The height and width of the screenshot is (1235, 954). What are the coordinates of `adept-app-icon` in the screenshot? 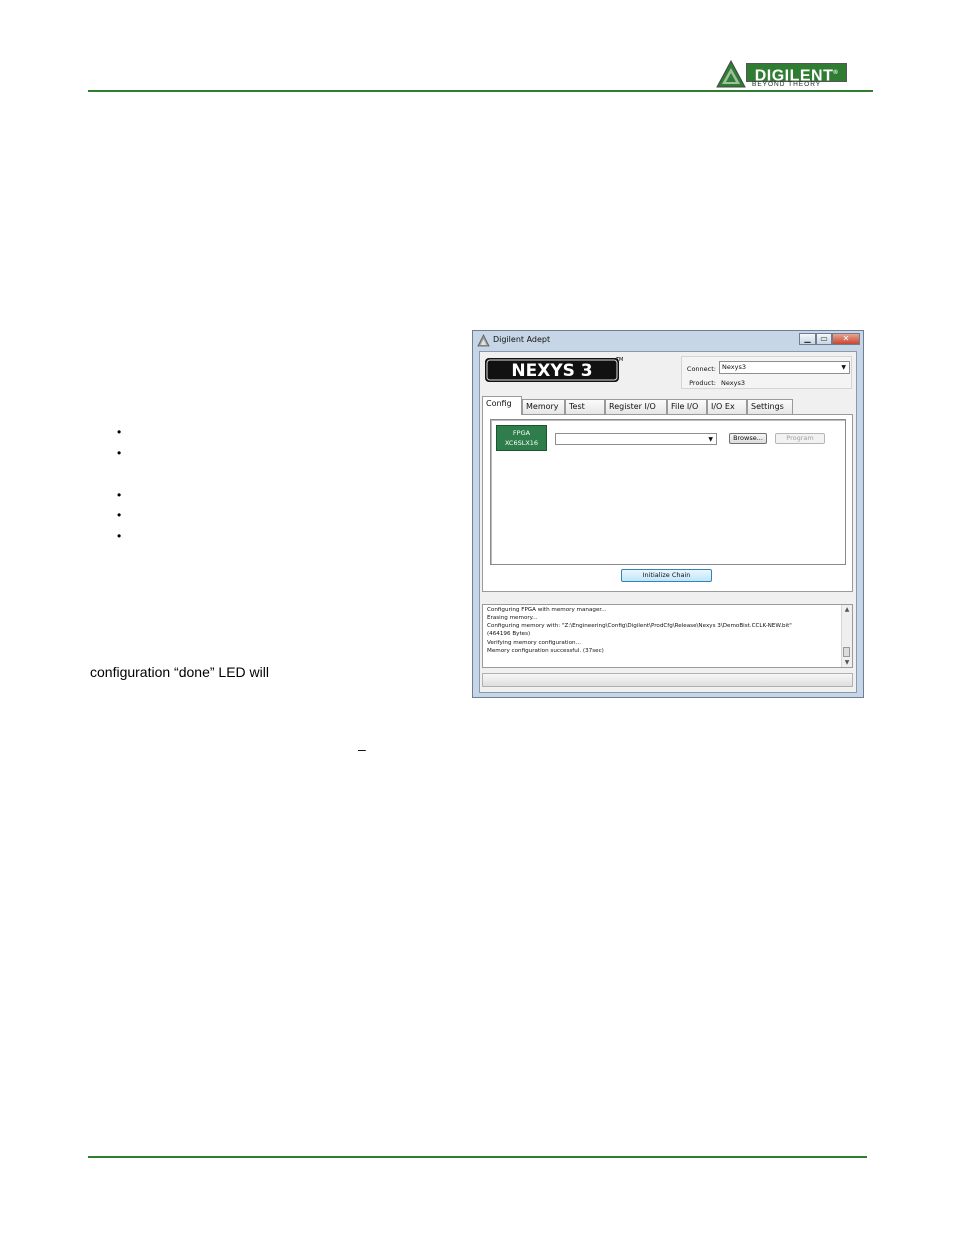 It's located at (483, 340).